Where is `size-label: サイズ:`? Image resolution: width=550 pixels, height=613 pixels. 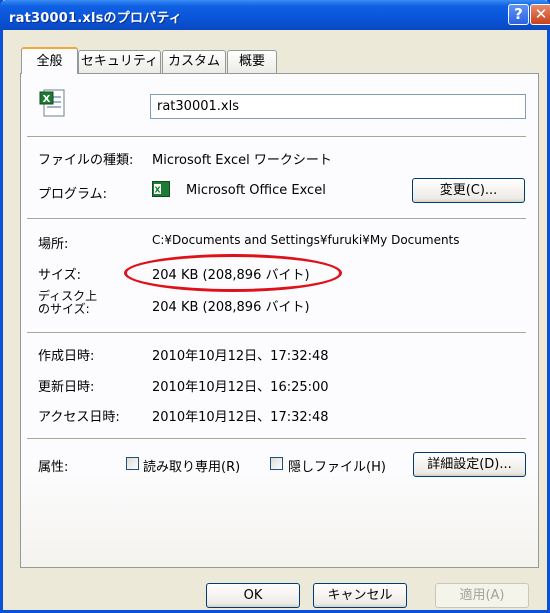
size-label: サイズ: is located at coordinates (59, 275).